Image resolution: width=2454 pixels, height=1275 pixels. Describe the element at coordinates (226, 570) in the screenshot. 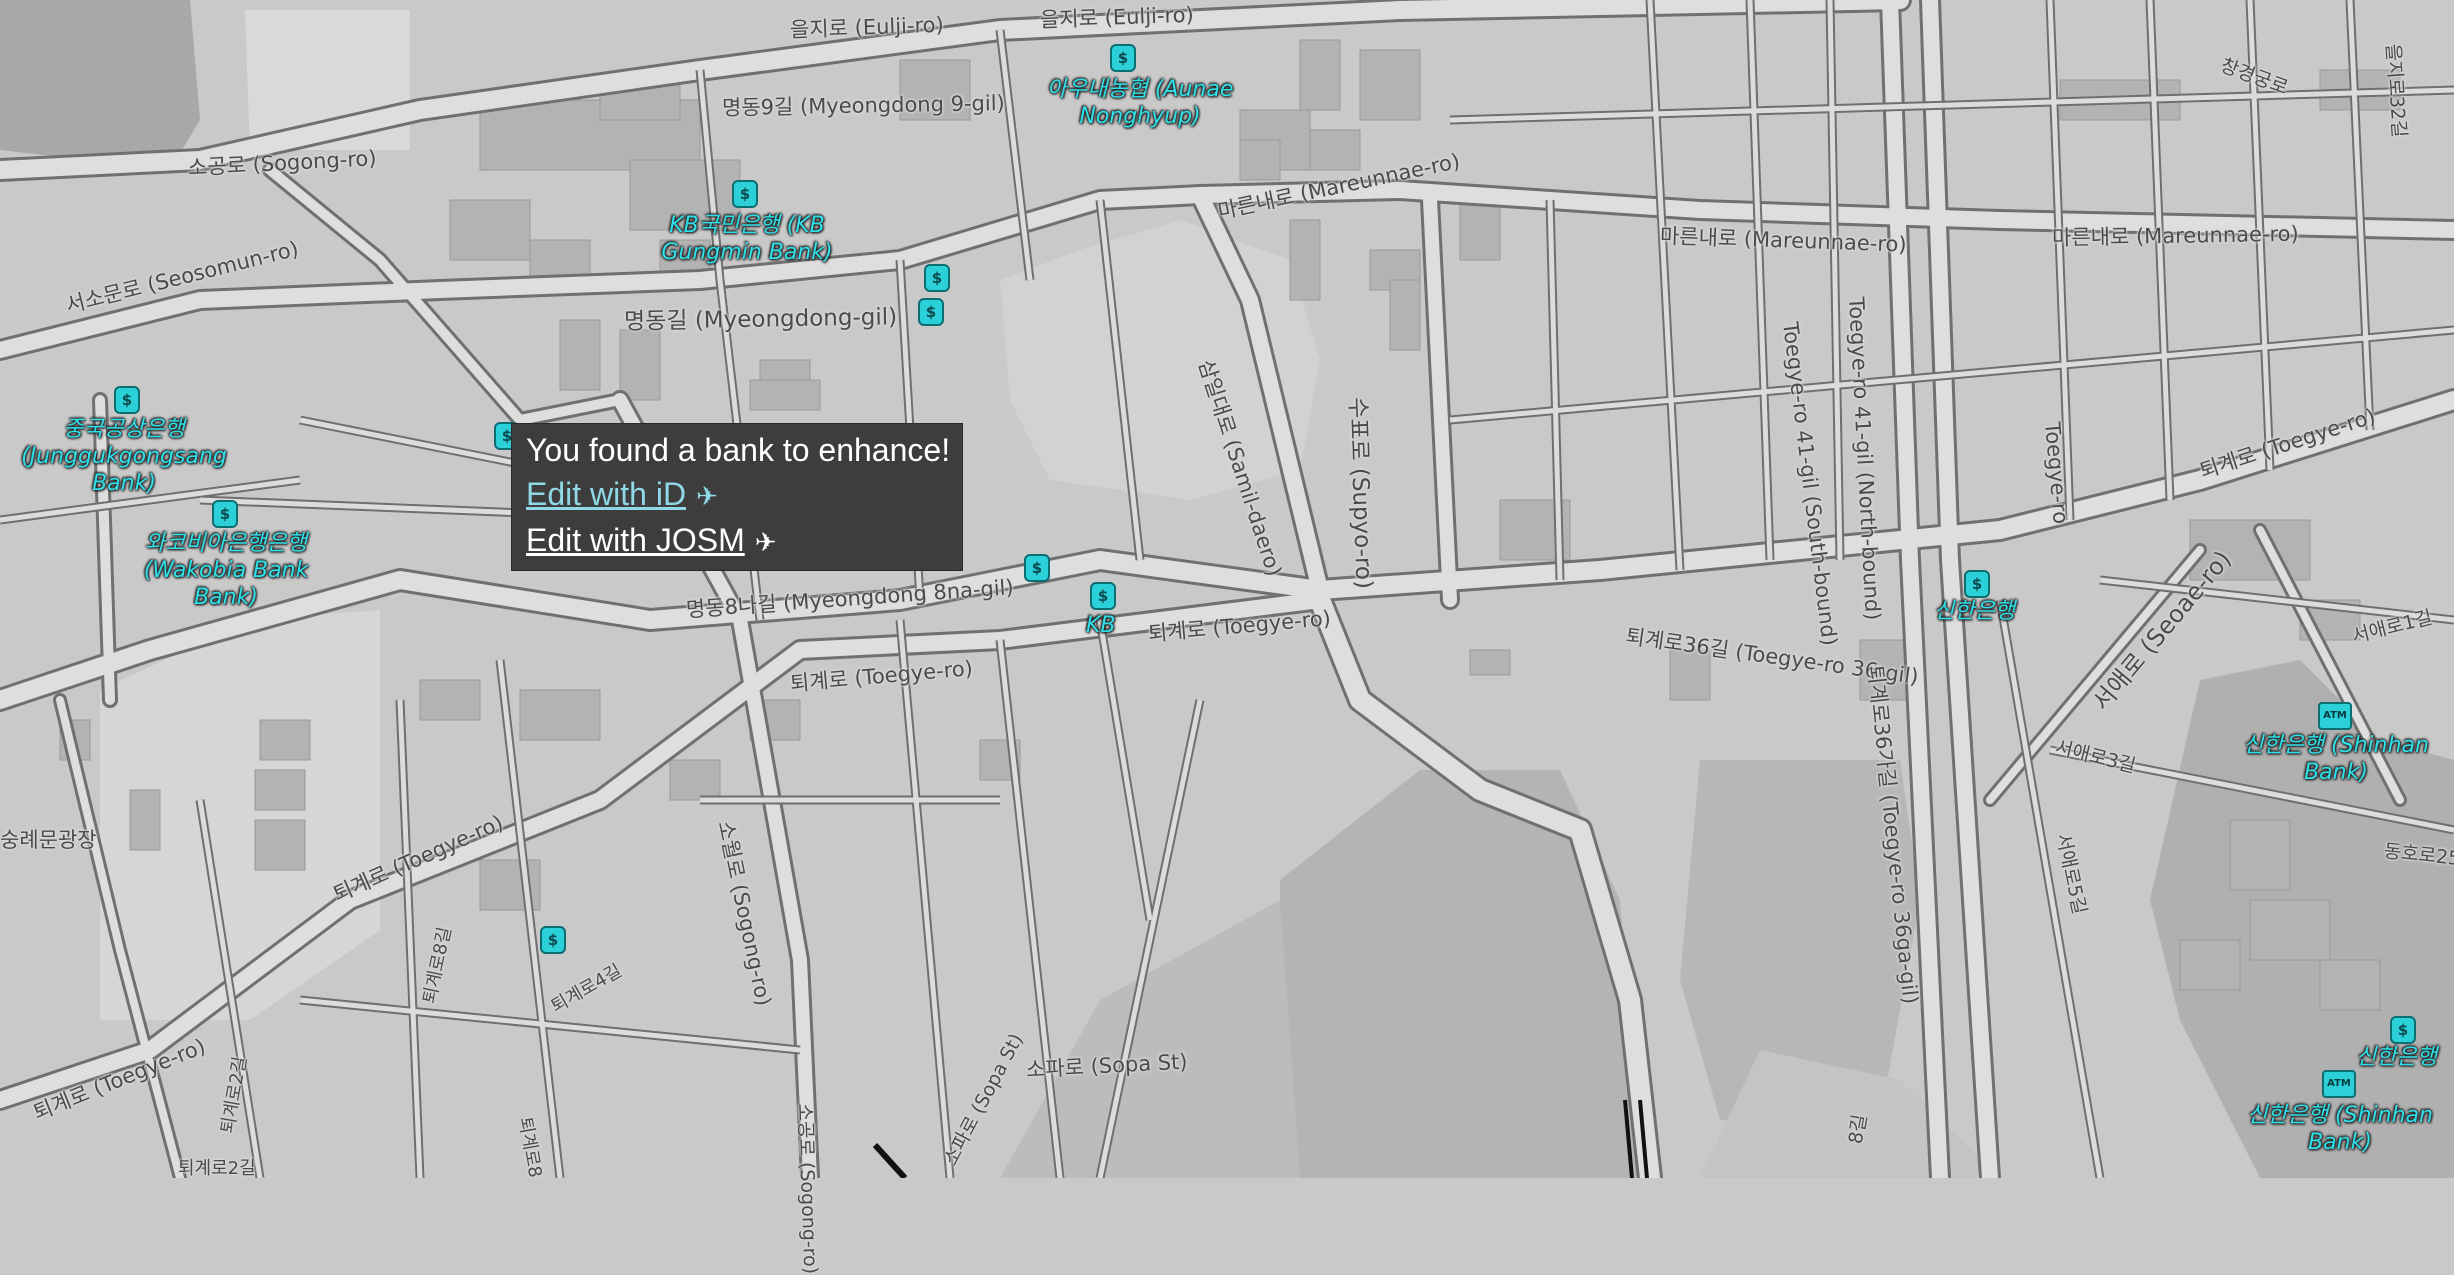

I see `poi-label-wakobia: 와코비아은행은행 (Wakobia Bank Bank)` at that location.